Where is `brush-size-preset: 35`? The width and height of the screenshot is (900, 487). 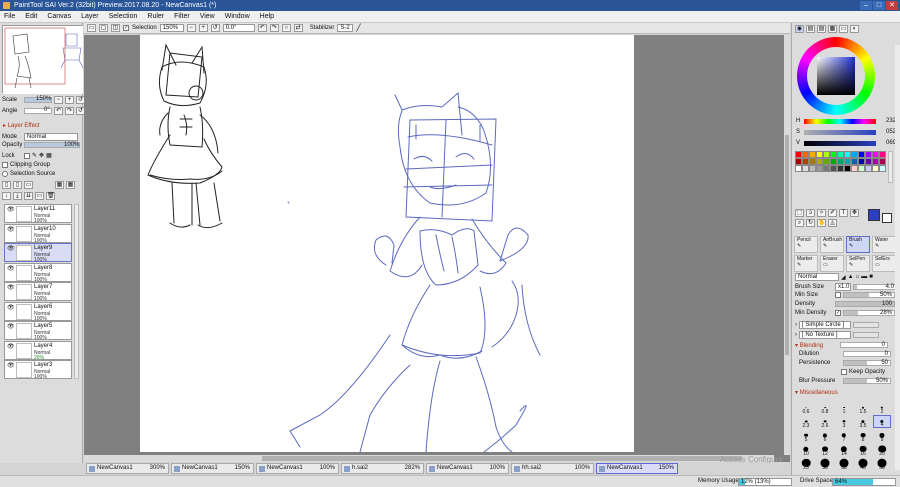 brush-size-preset: 35 is located at coordinates (844, 464).